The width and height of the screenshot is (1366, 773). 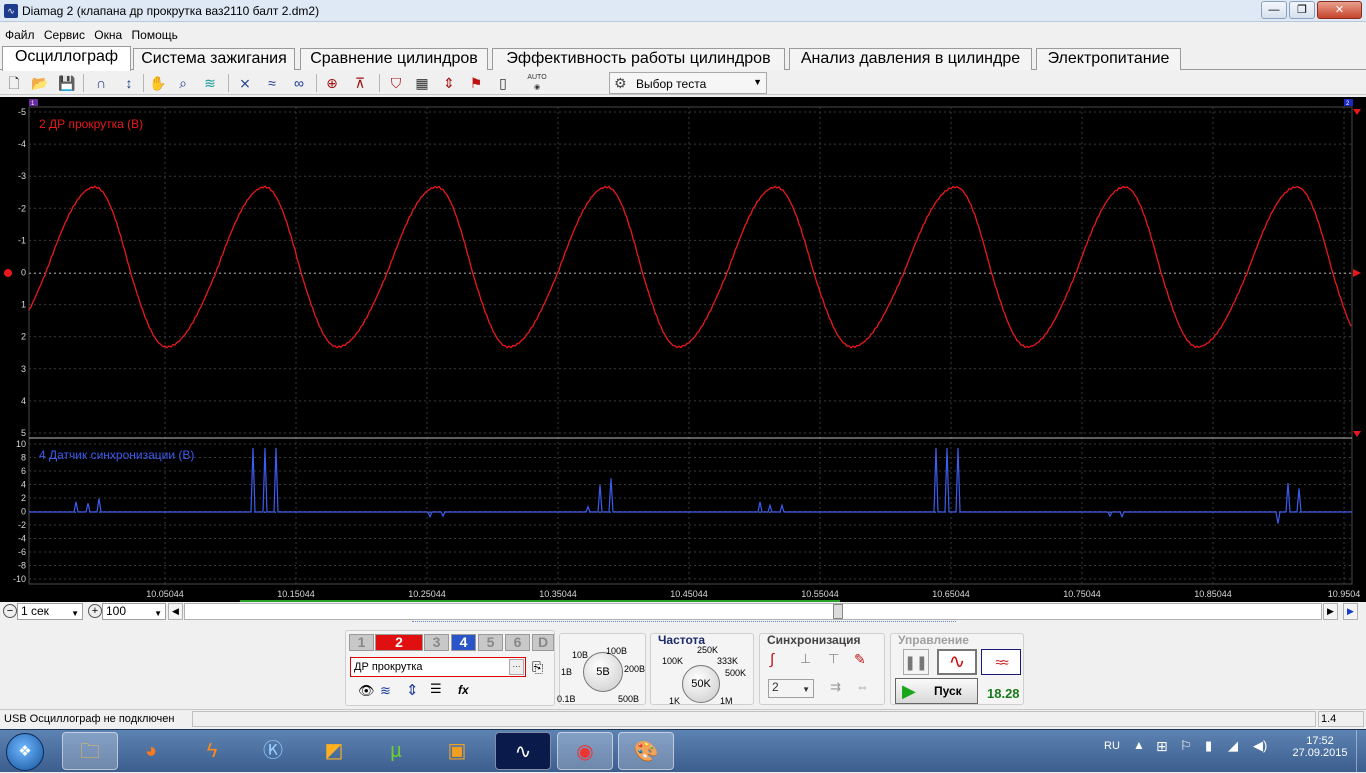 What do you see at coordinates (394, 59) in the screenshot?
I see `tab-cylinder-comparison: Сравнение цилиндров` at bounding box center [394, 59].